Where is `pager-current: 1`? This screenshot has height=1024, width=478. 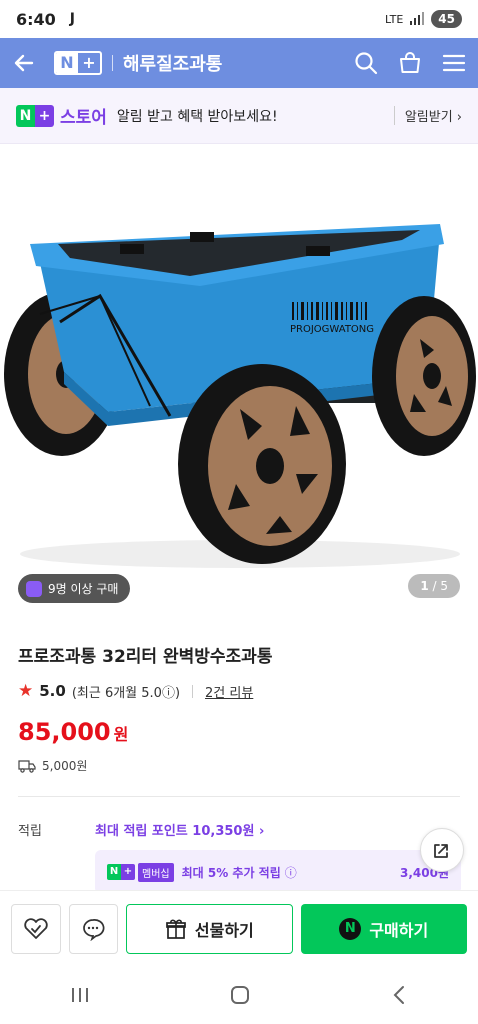 pager-current: 1 is located at coordinates (424, 586).